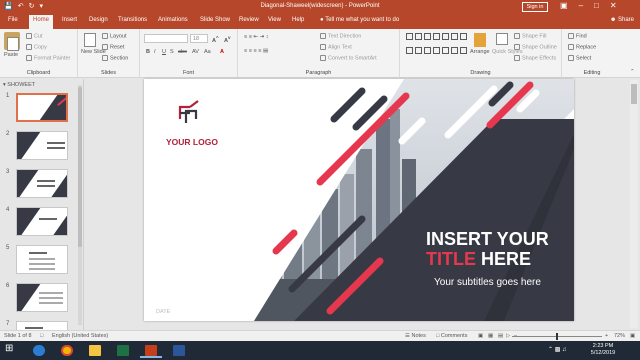 This screenshot has width=640, height=360. Describe the element at coordinates (113, 47) in the screenshot. I see `reset-button: Reset` at that location.